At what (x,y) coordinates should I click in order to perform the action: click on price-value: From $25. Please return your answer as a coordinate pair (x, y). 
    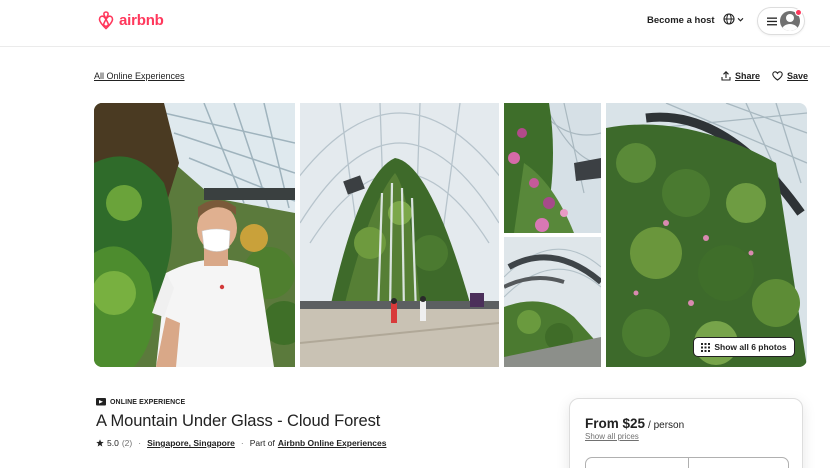
    Looking at the image, I should click on (615, 423).